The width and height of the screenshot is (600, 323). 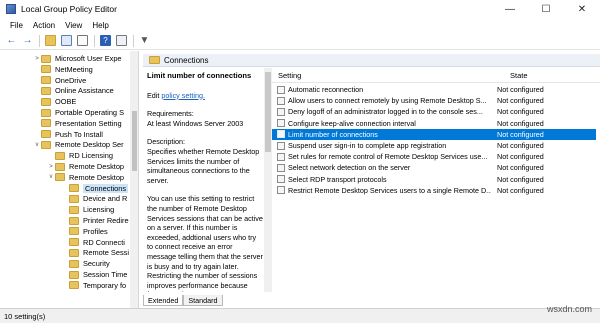 What do you see at coordinates (105, 274) in the screenshot?
I see `tree-item-label: Session Time` at bounding box center [105, 274].